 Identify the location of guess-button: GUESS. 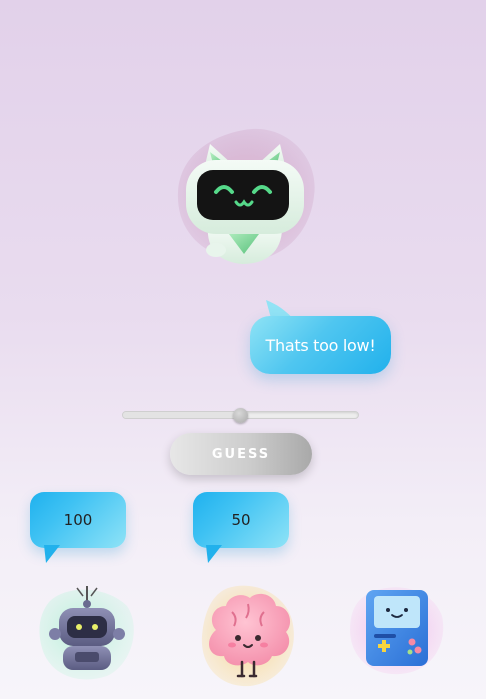
(241, 454).